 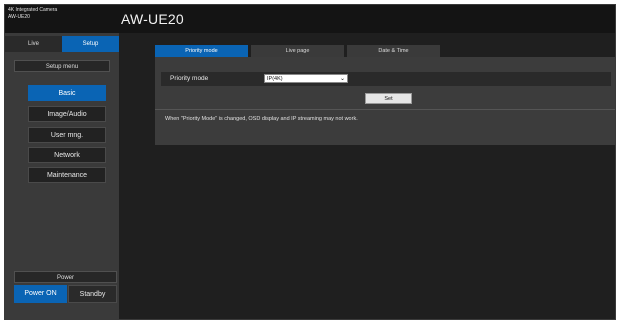 I want to click on tab-live: Live, so click(x=33, y=44).